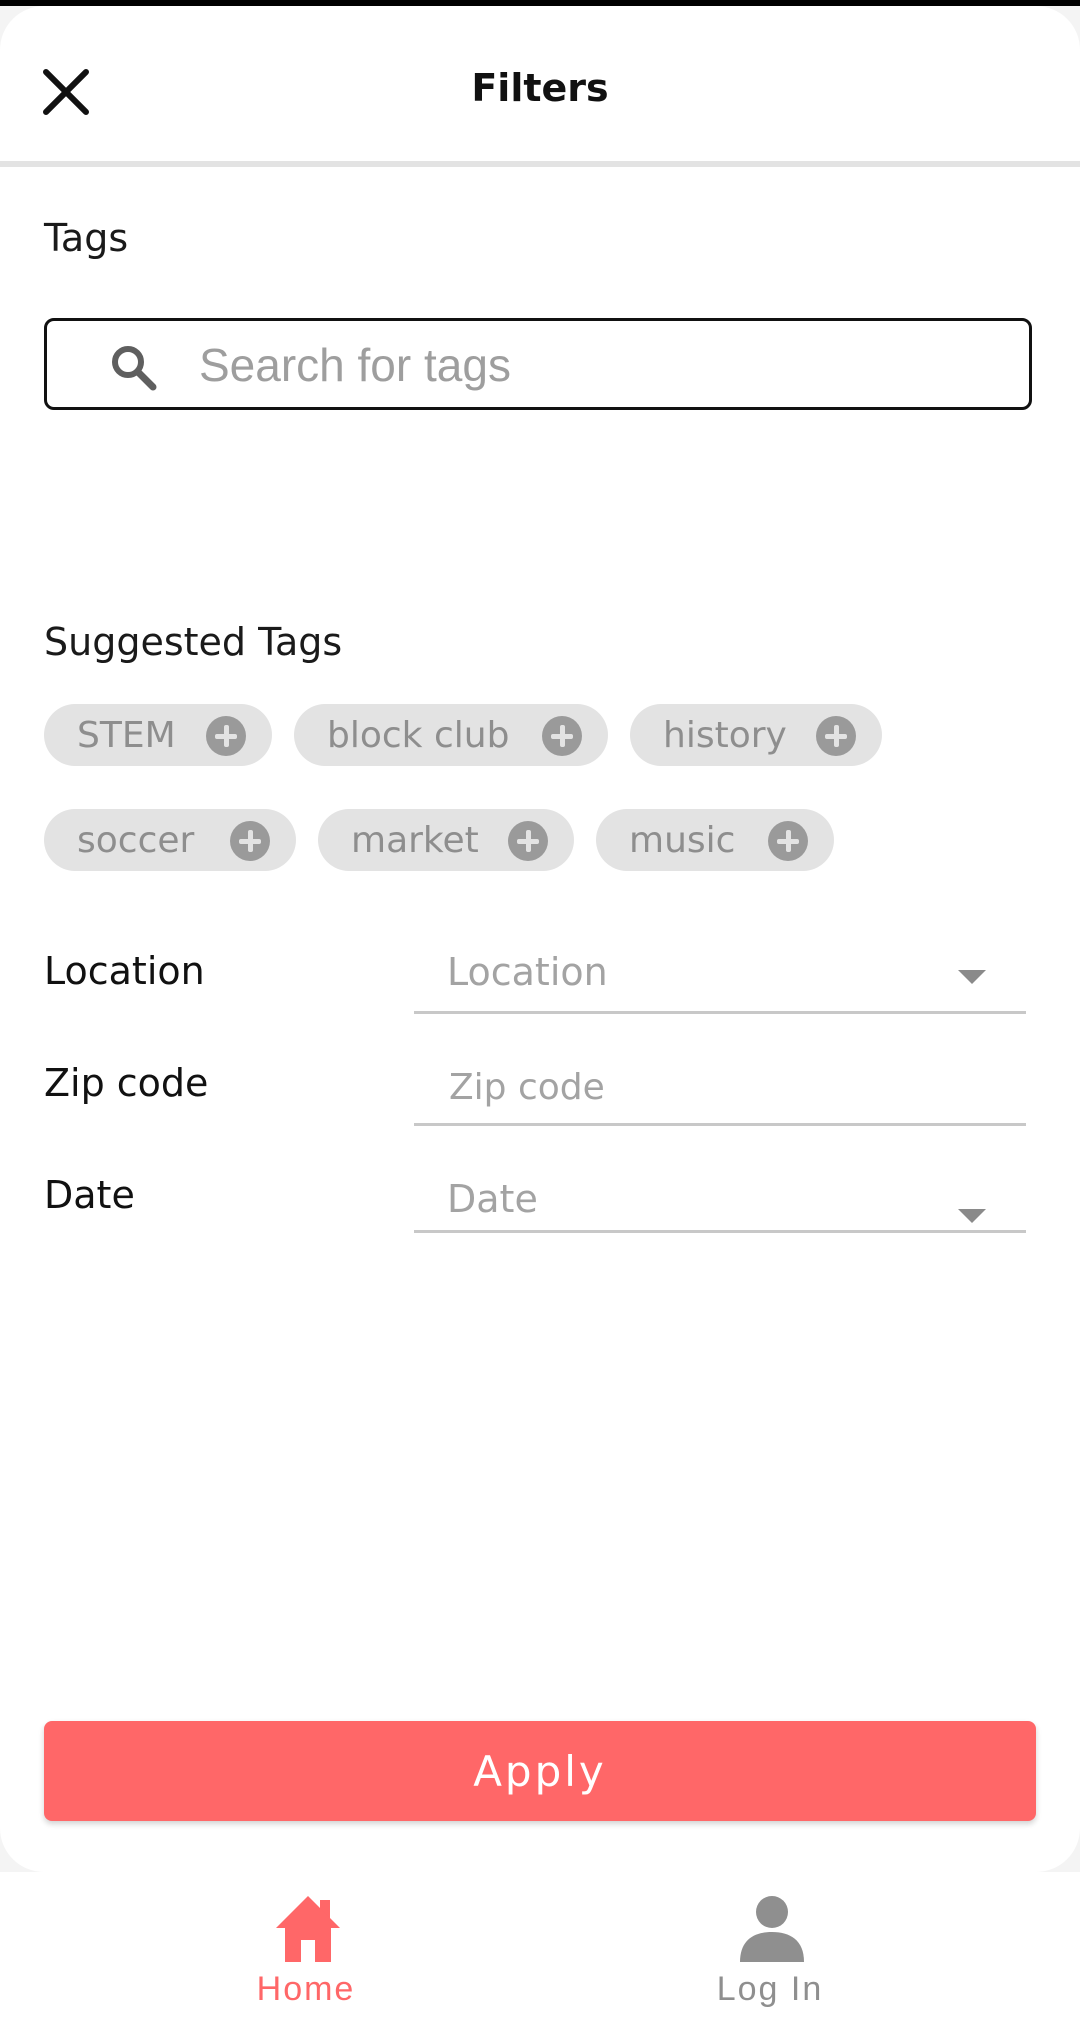  What do you see at coordinates (599, 365) in the screenshot?
I see `tag-search-input` at bounding box center [599, 365].